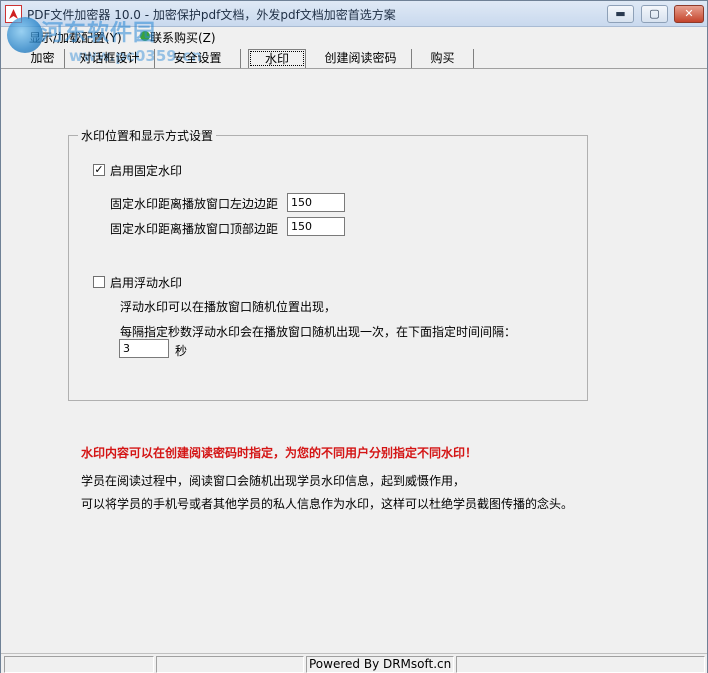 Image resolution: width=708 pixels, height=673 pixels. Describe the element at coordinates (110, 58) in the screenshot. I see `tab-dialog-design: 对话框设计` at that location.